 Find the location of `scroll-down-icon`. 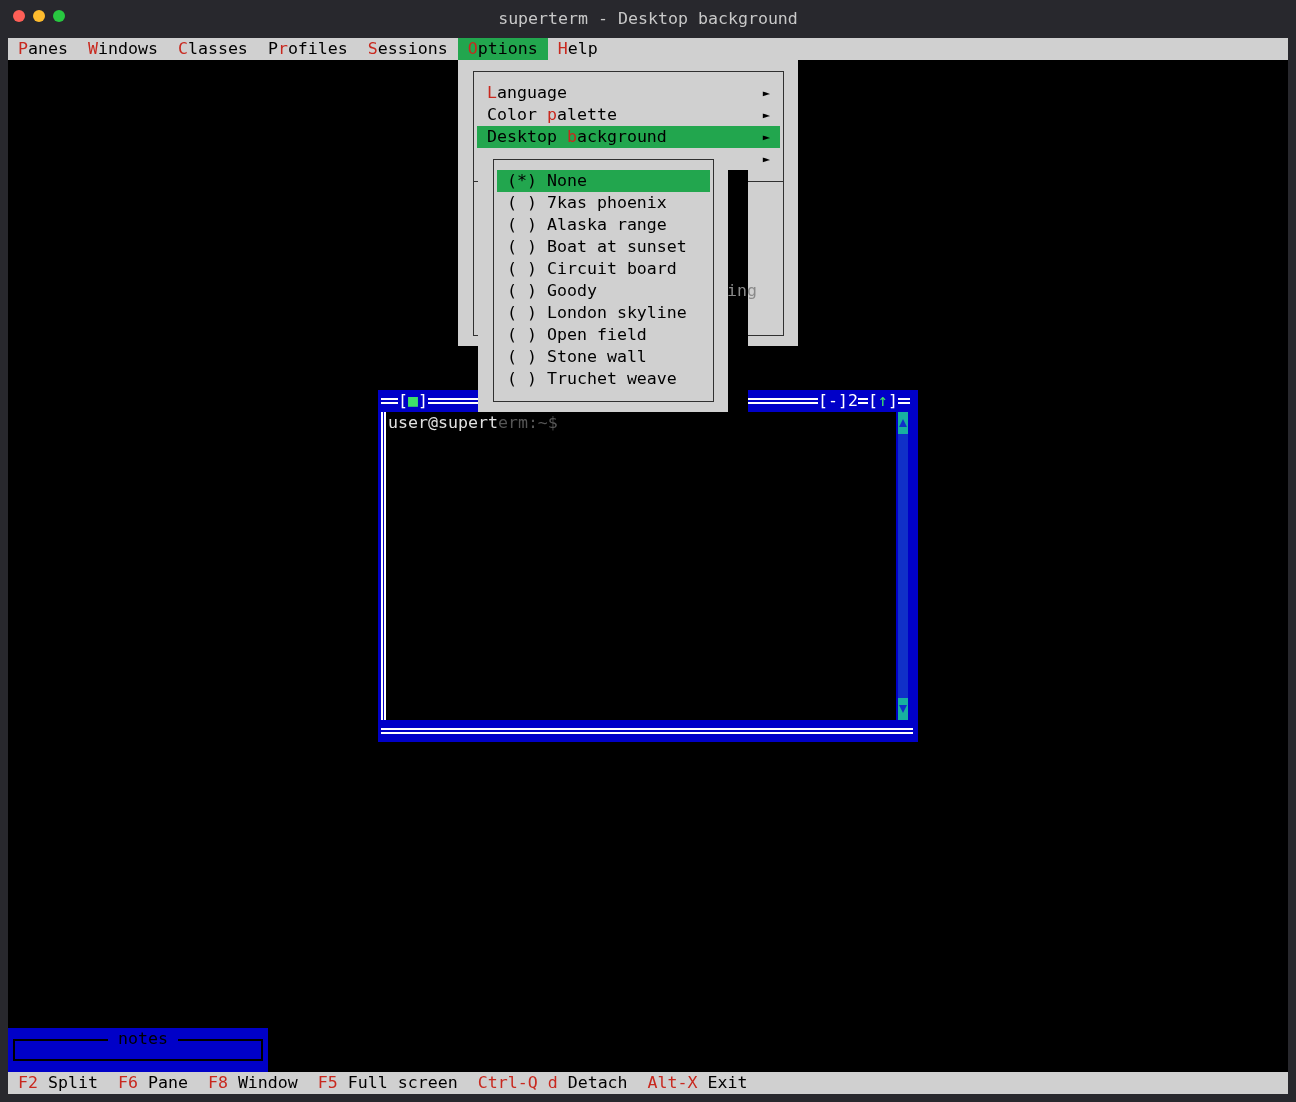

scroll-down-icon is located at coordinates (903, 709).